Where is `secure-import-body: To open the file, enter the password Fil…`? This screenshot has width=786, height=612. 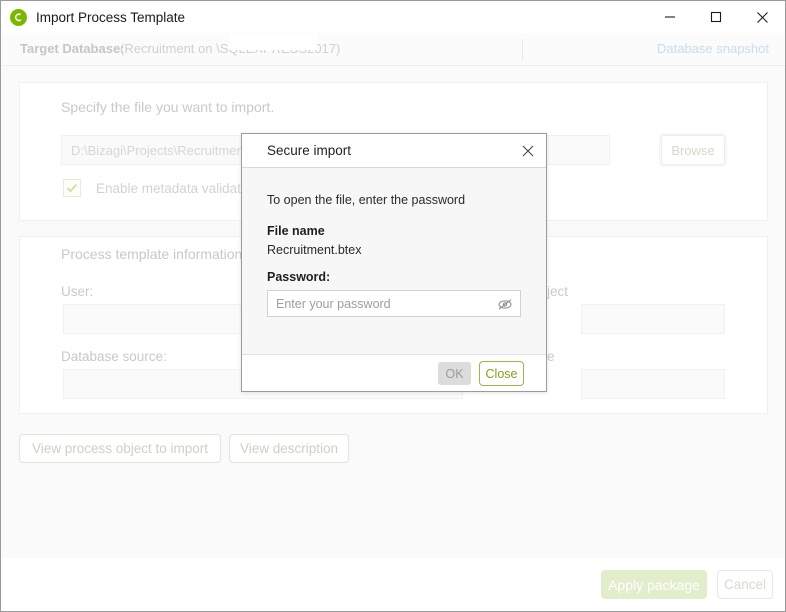 secure-import-body: To open the file, enter the password Fil… is located at coordinates (394, 261).